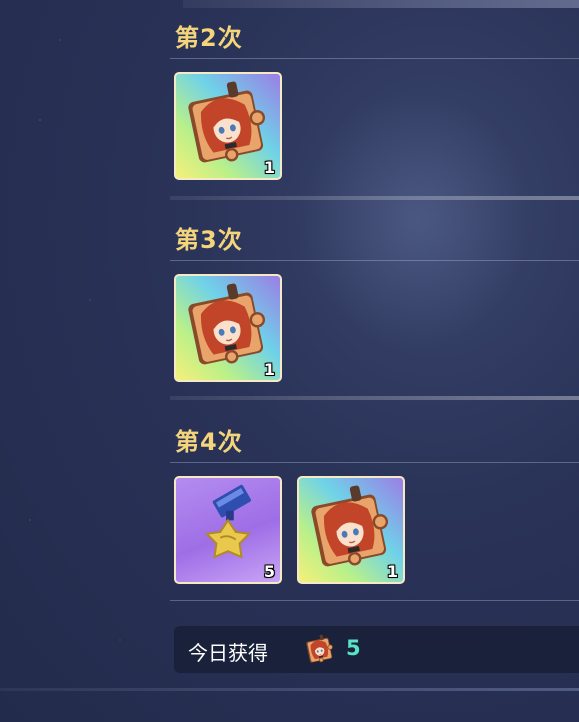 This screenshot has height=722, width=579. I want to click on reward-item: 5, so click(228, 530).